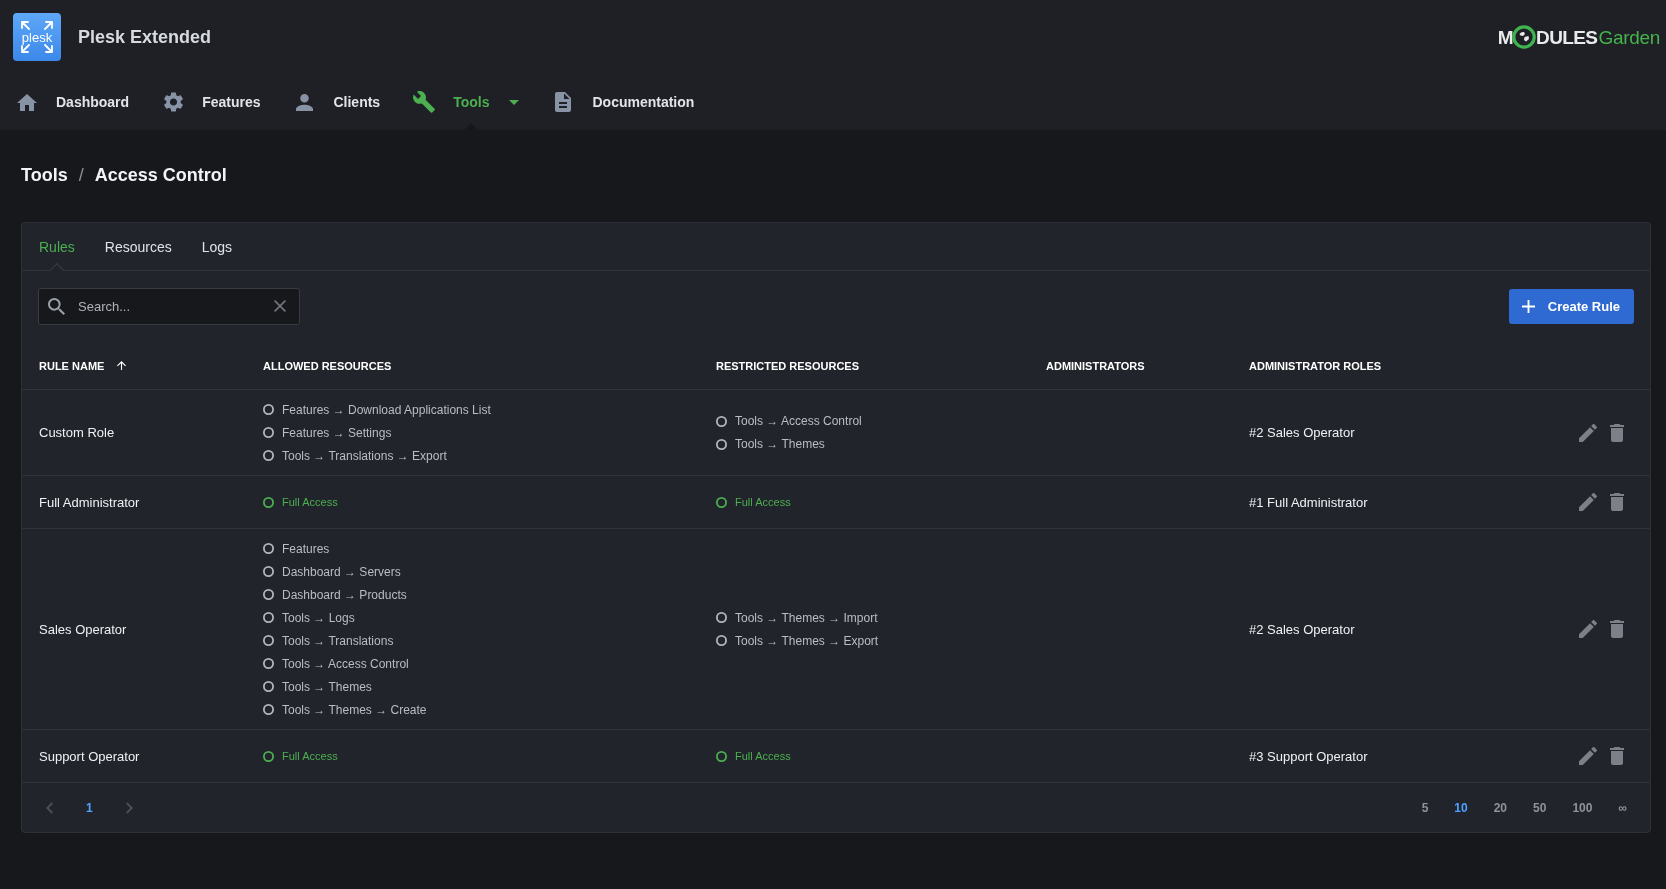 This screenshot has height=889, width=1666. What do you see at coordinates (1315, 365) in the screenshot?
I see `column-header: ADMINISTRATOR ROLES` at bounding box center [1315, 365].